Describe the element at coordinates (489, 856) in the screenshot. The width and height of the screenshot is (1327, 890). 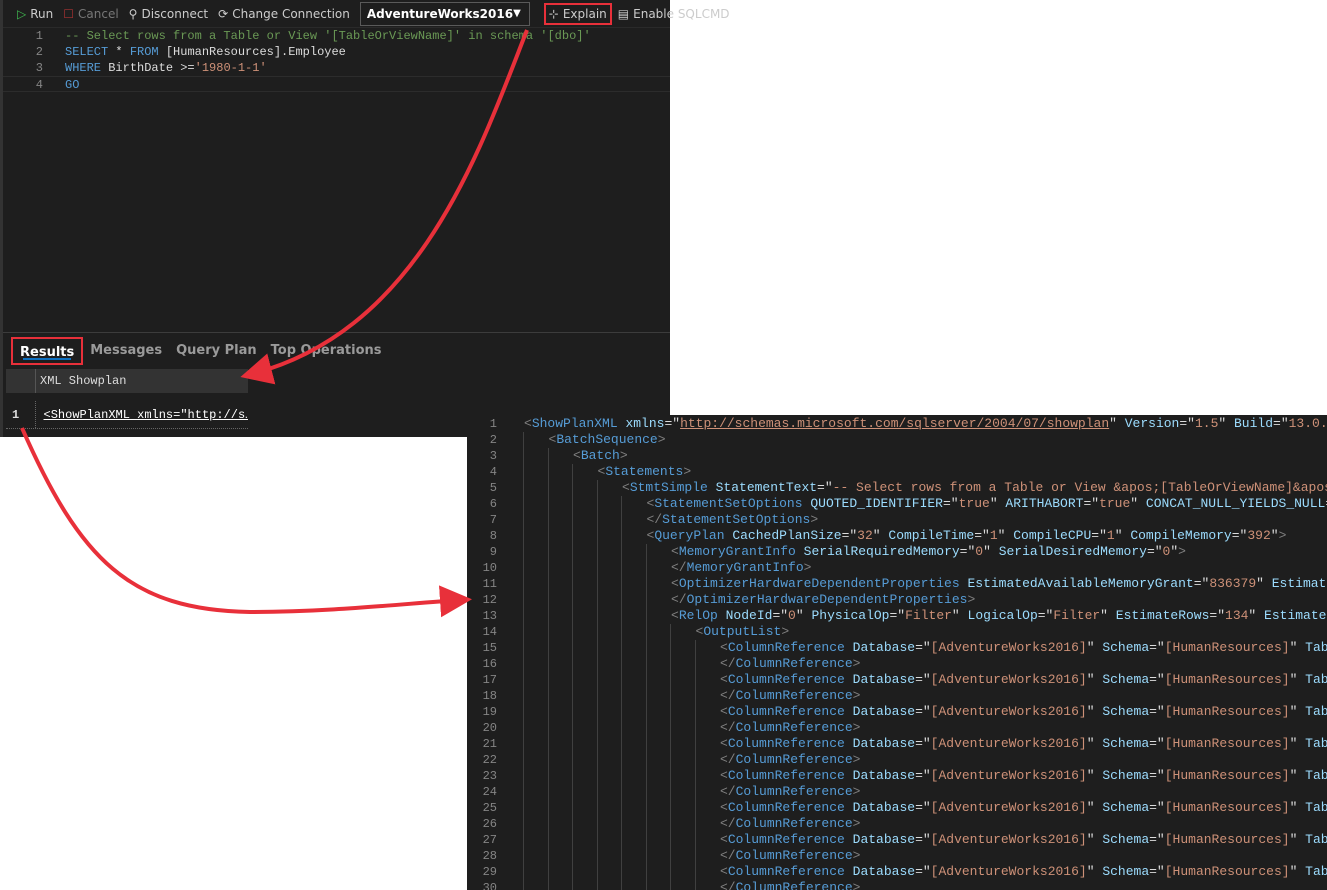
I see `line-number: 28` at that location.